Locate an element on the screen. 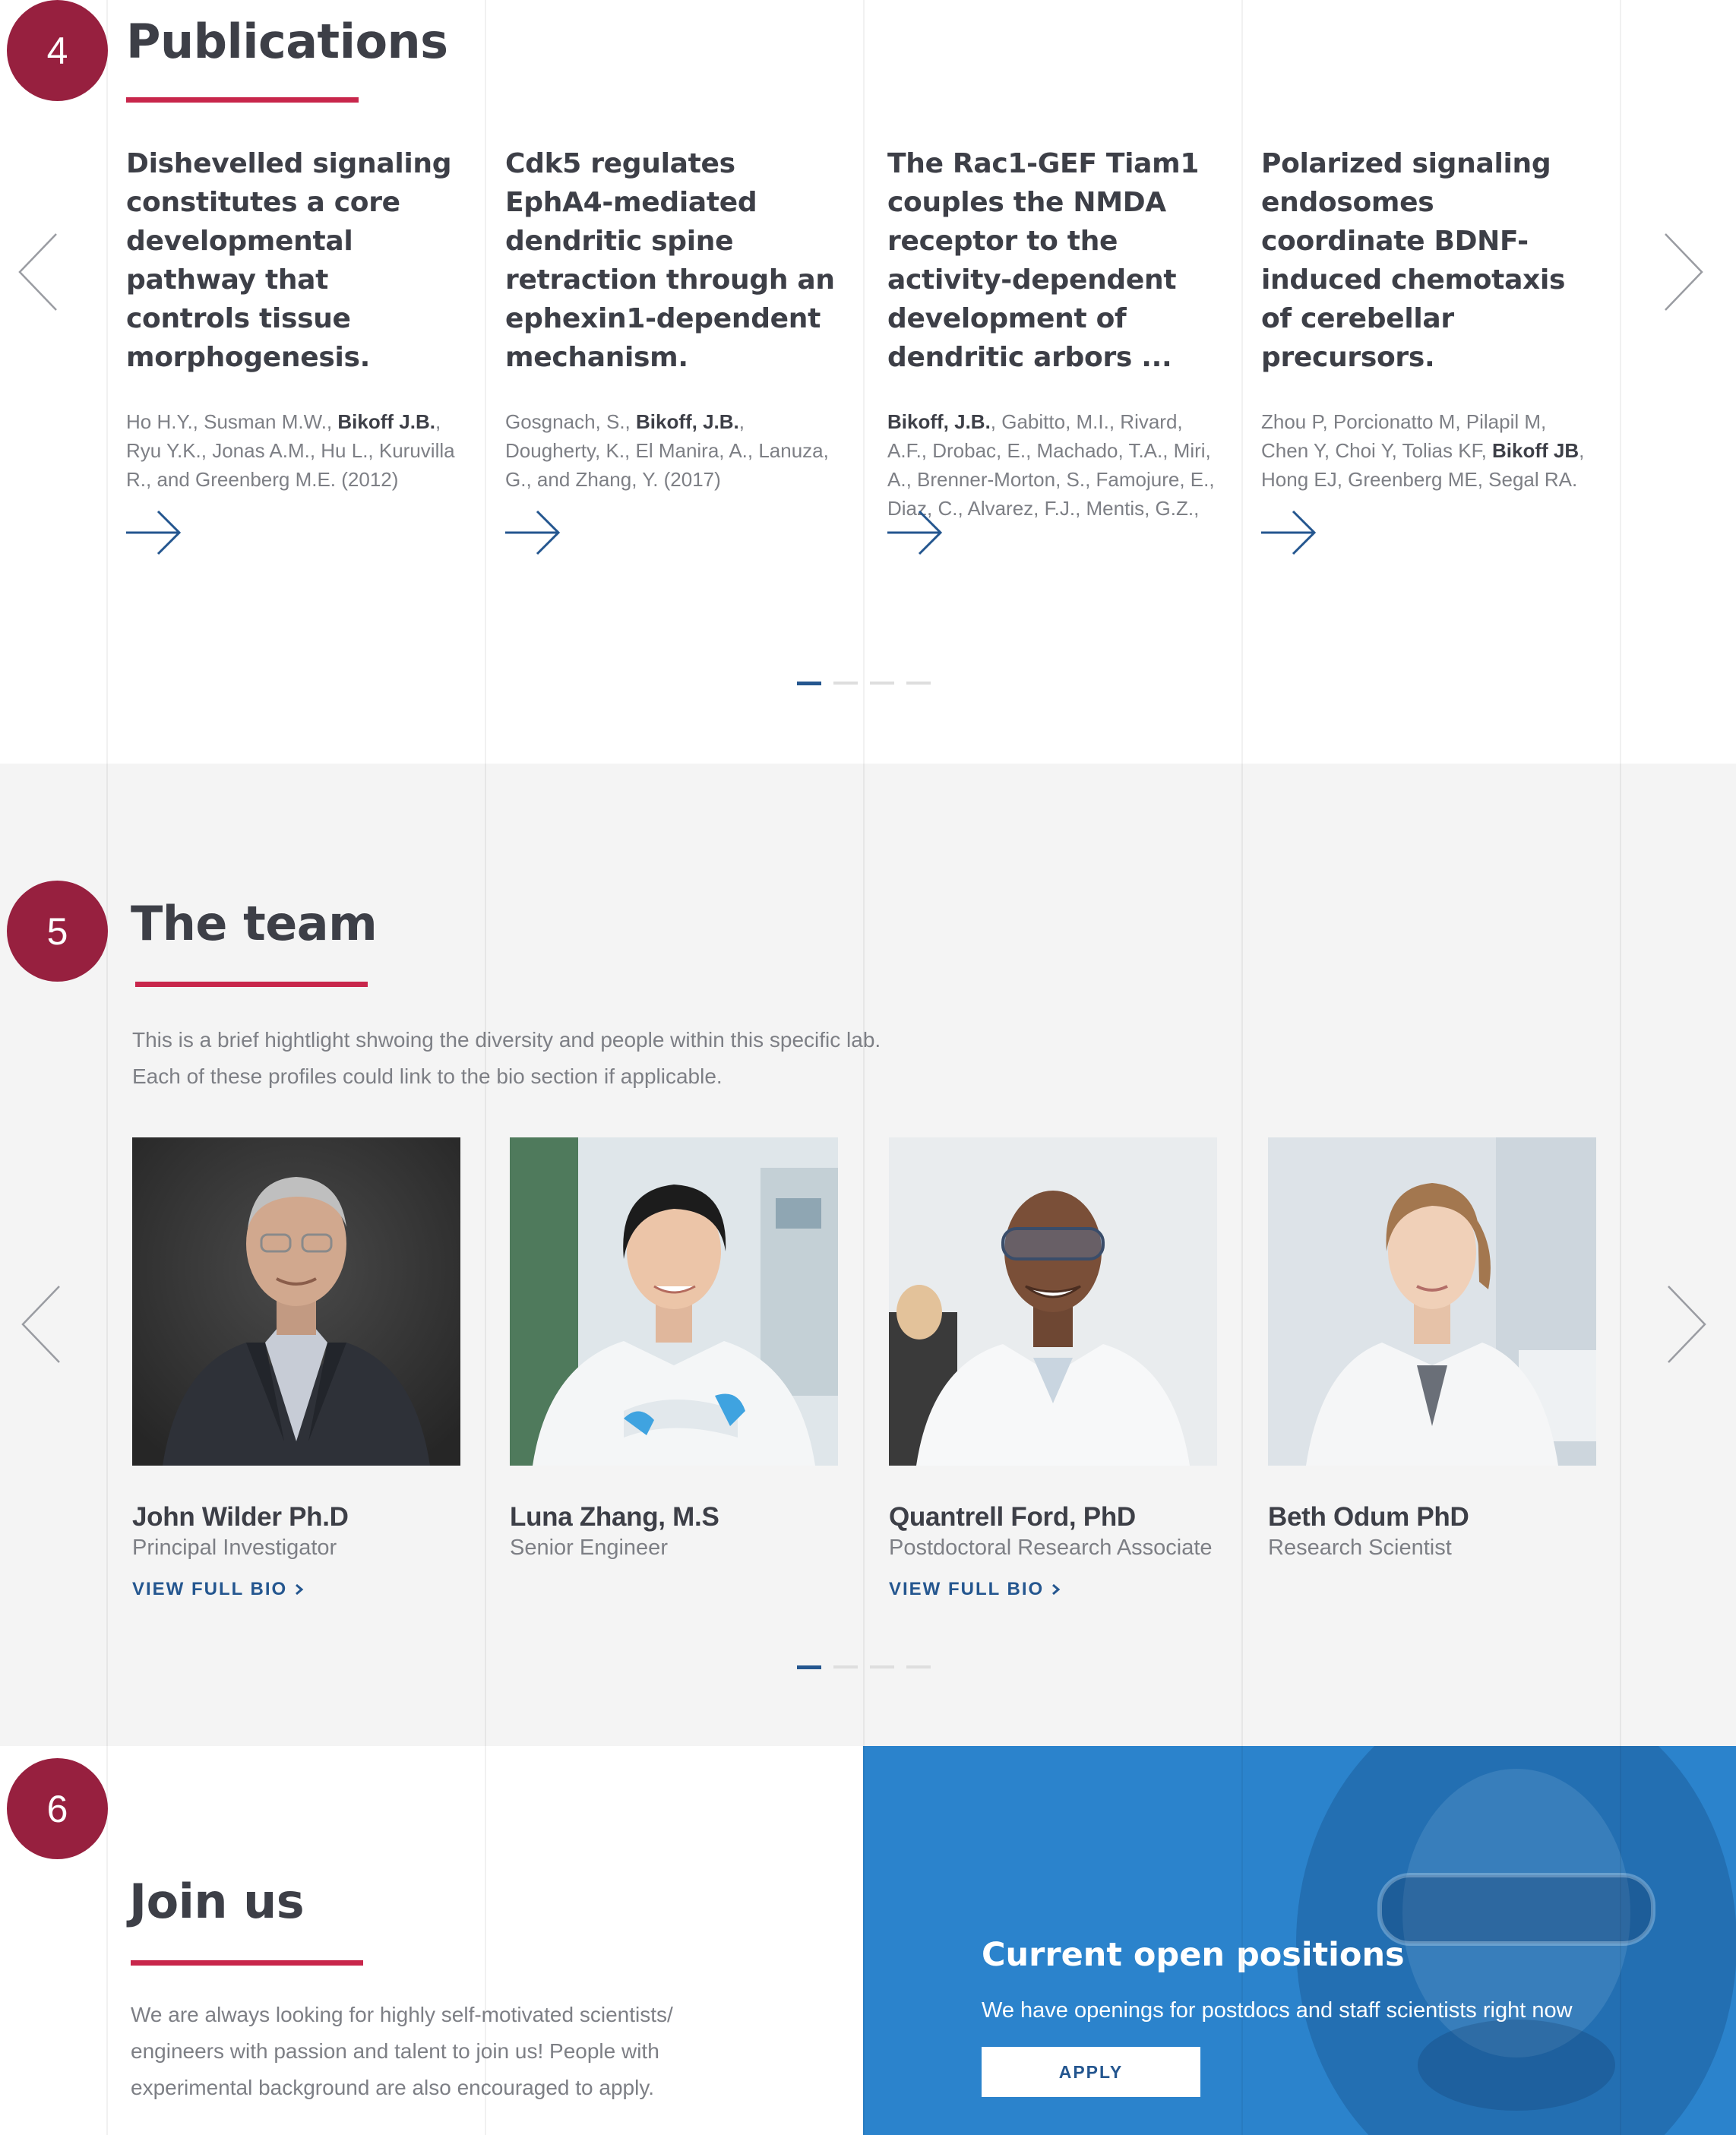 The width and height of the screenshot is (1736, 2135). apply-button: APPLY is located at coordinates (1091, 2072).